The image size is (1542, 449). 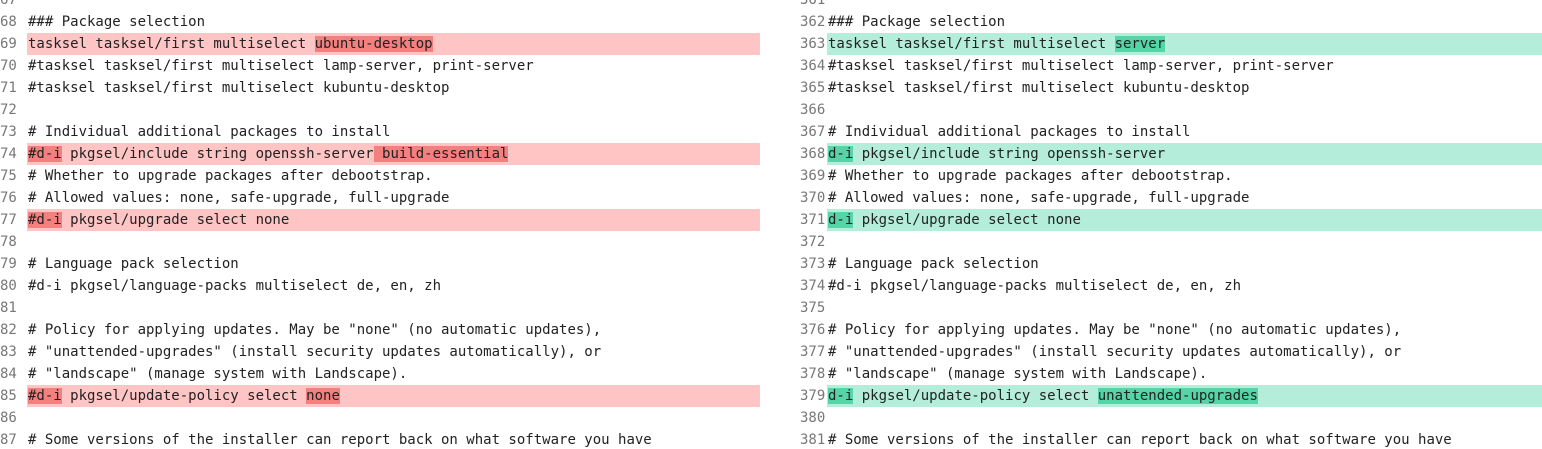 I want to click on line-text-segment: pkgsel/include string openssh-server, so click(x=217, y=154).